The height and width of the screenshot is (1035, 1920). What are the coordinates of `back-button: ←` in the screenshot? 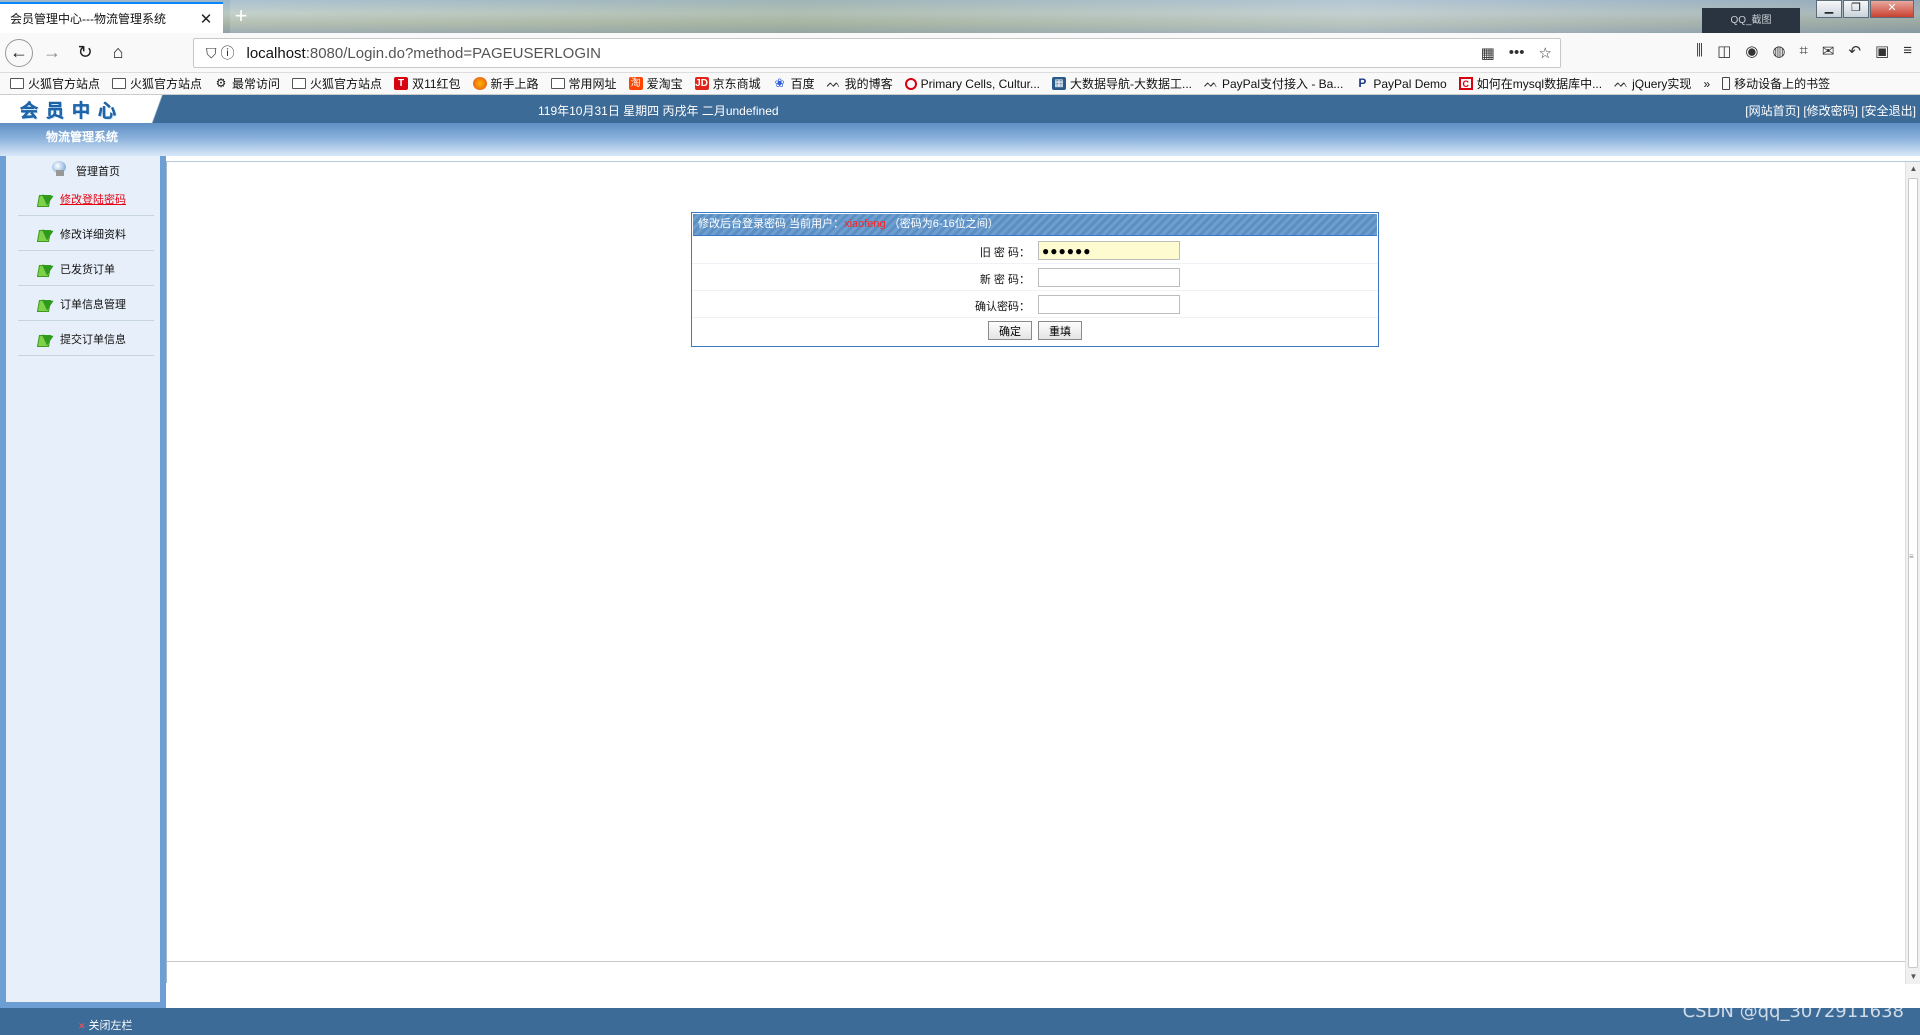 It's located at (19, 52).